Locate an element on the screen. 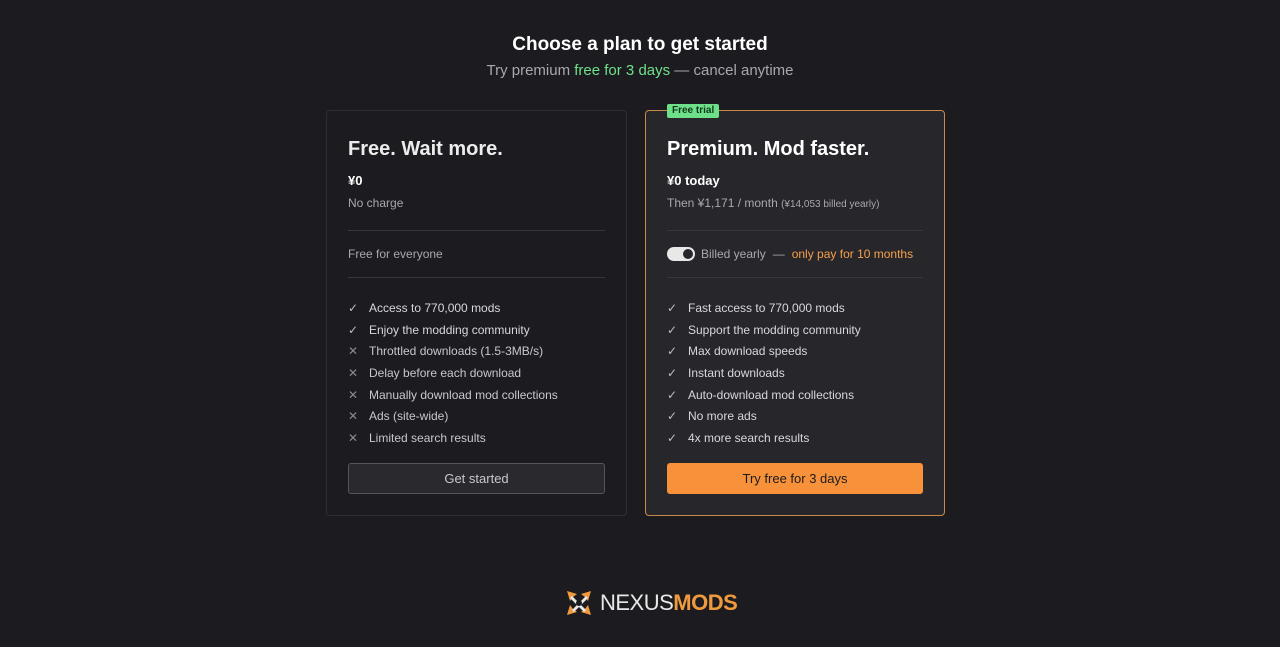  feature-item: ✓ 4x more search results is located at coordinates (795, 438).